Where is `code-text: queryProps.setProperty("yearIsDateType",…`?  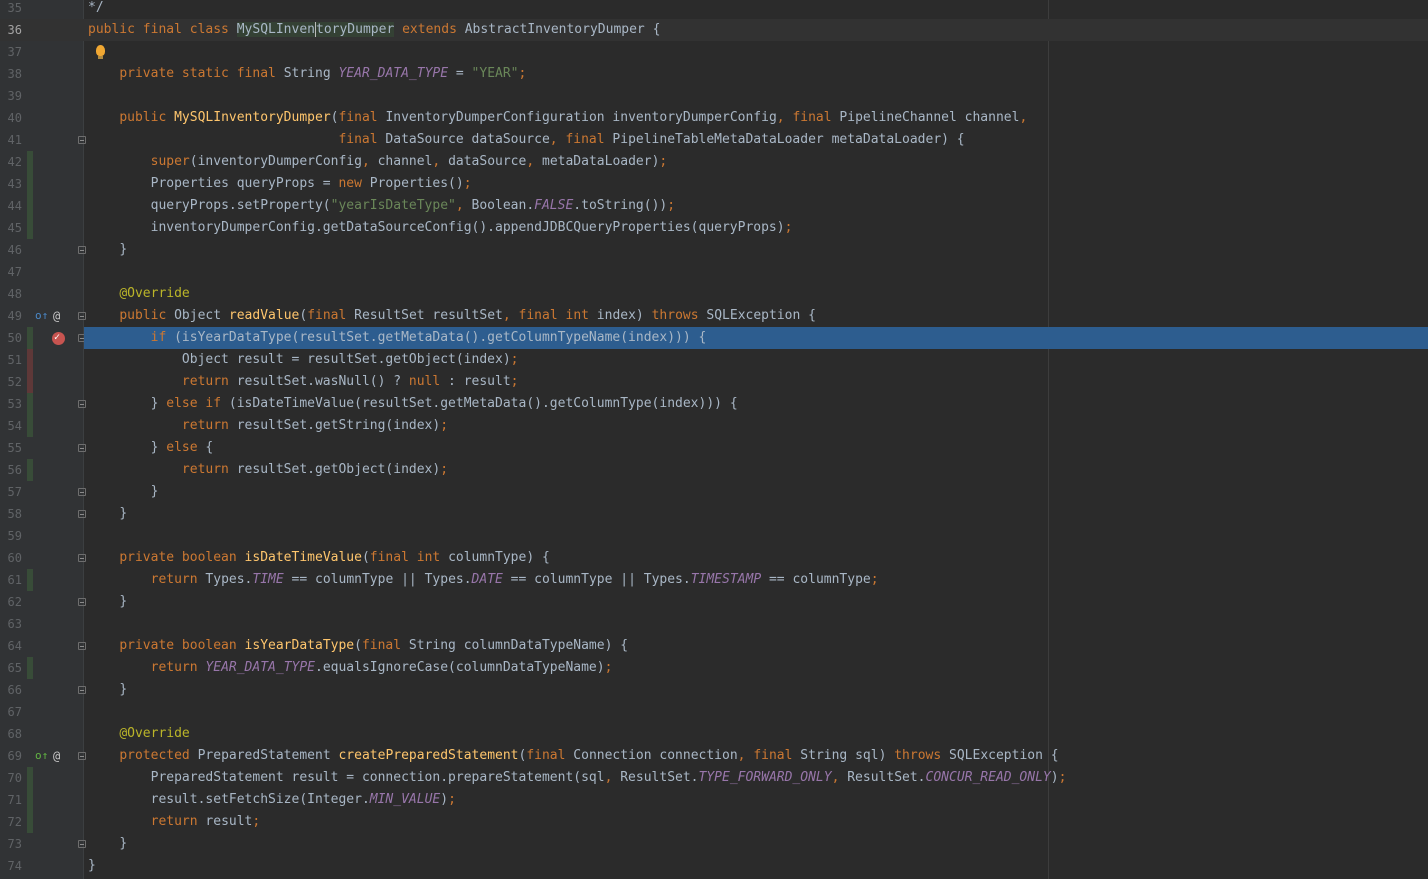 code-text: queryProps.setProperty("yearIsDateType",… is located at coordinates (756, 206).